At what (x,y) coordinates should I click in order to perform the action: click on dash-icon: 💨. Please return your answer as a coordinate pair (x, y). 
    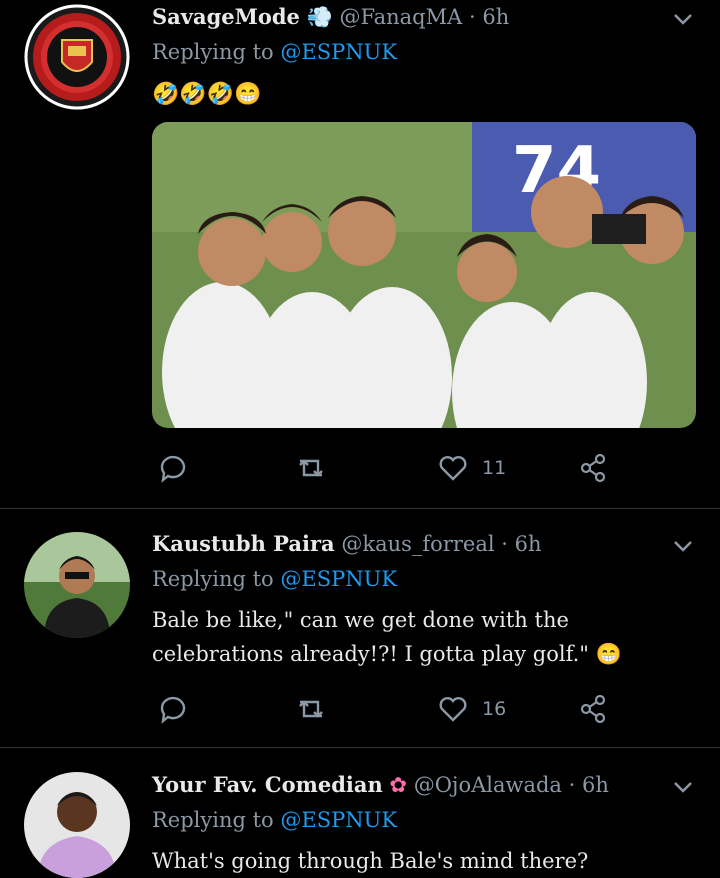
    Looking at the image, I should click on (319, 17).